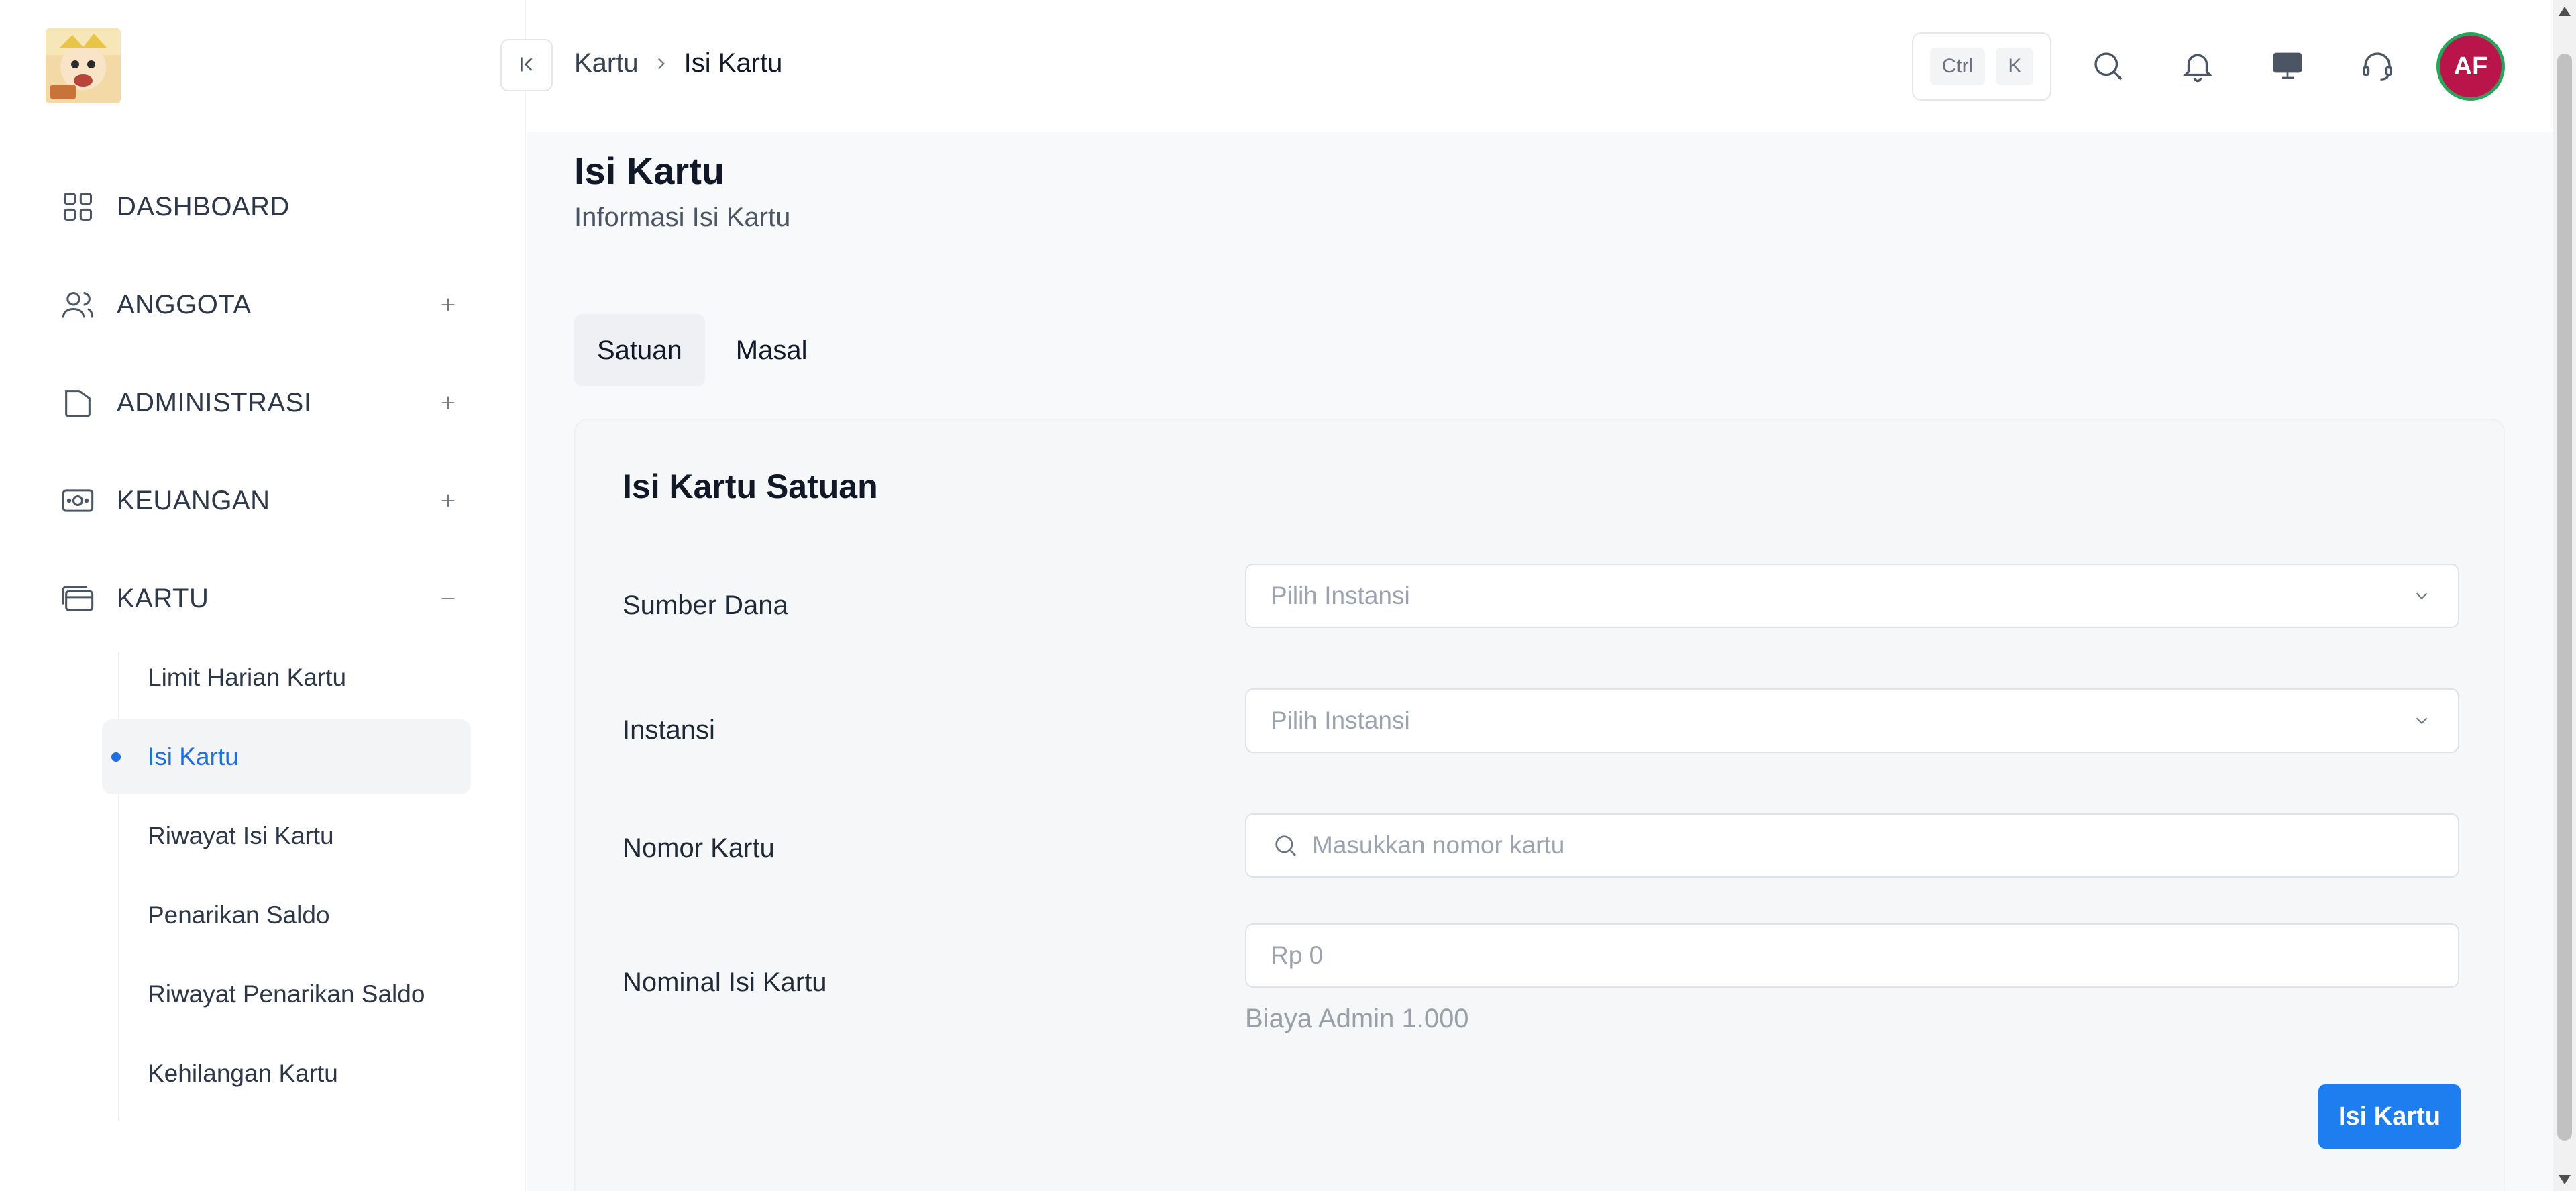  What do you see at coordinates (116, 757) in the screenshot?
I see `active-indicator-dot` at bounding box center [116, 757].